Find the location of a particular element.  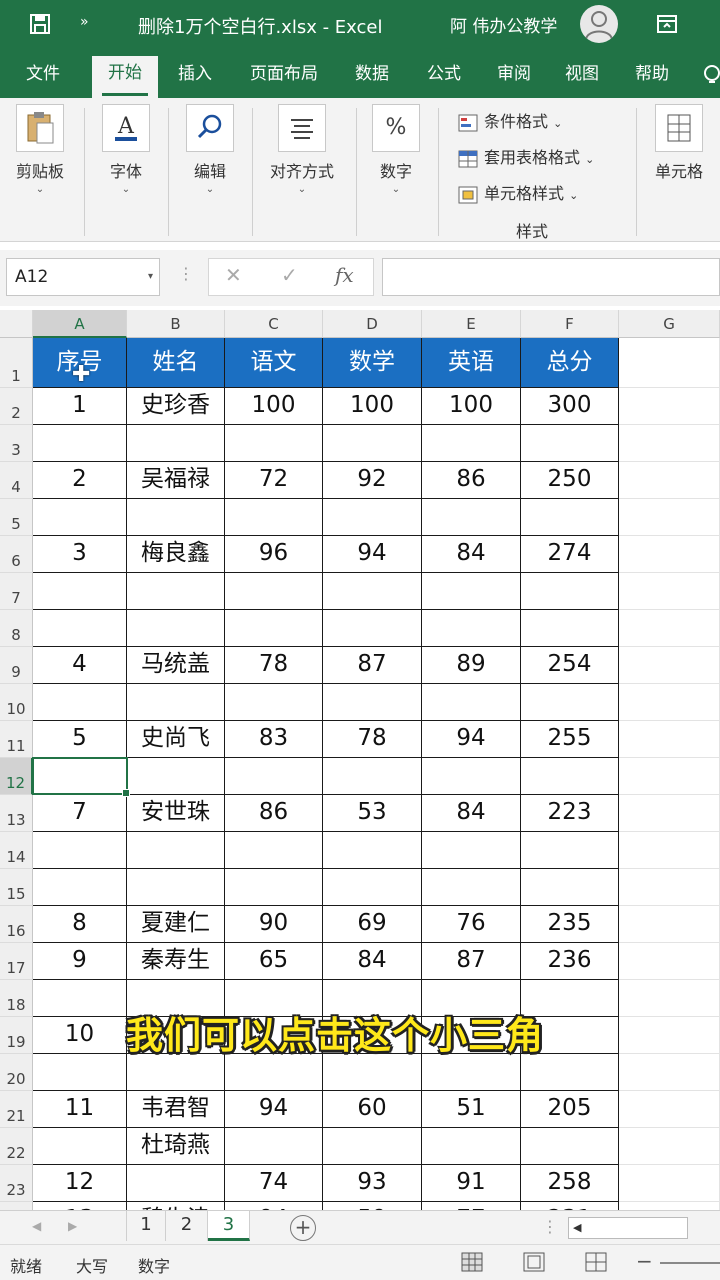

zoom-out-icon: − is located at coordinates (644, 1261).